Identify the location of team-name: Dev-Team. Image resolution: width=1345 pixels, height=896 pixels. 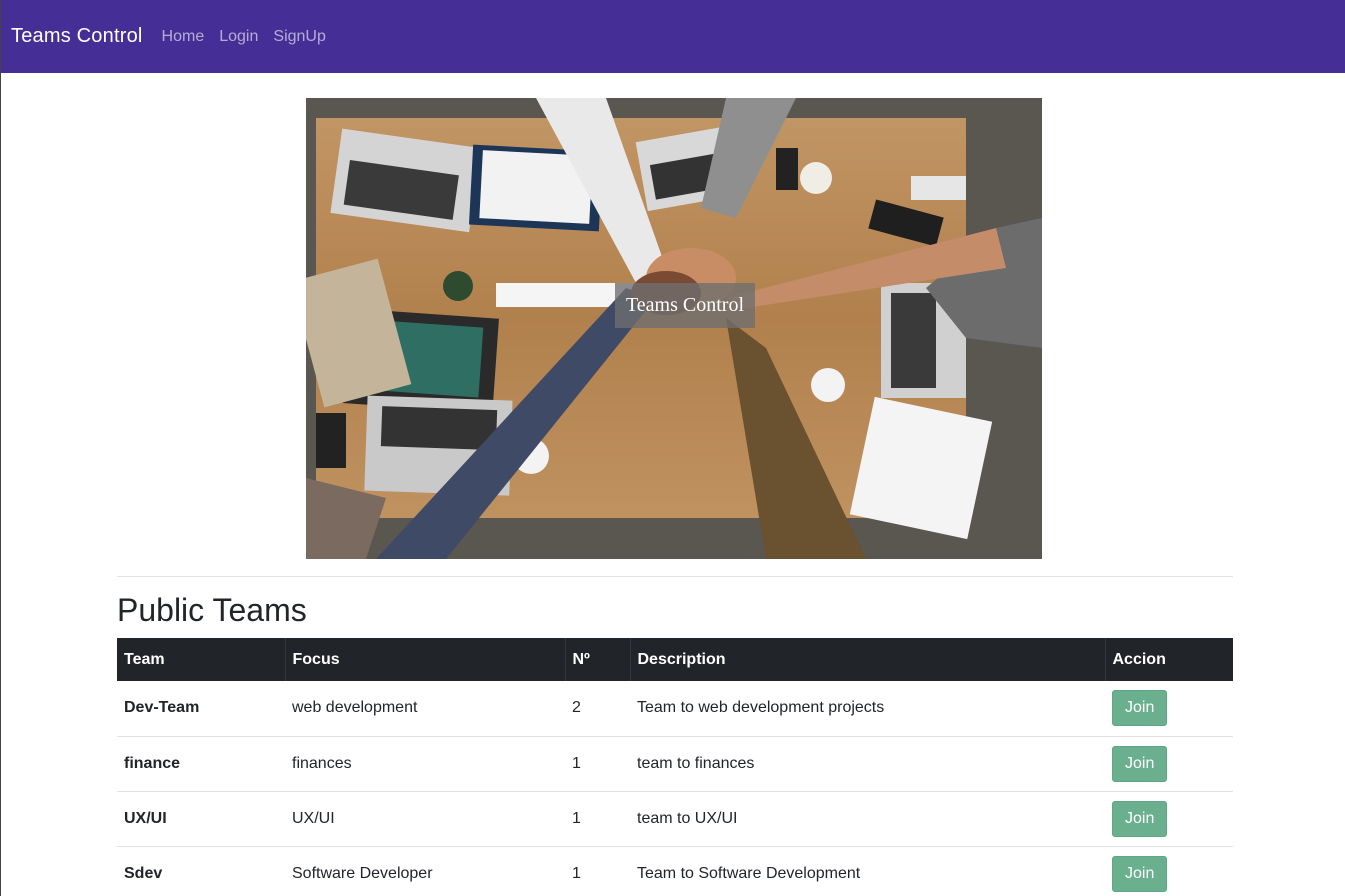
(201, 709).